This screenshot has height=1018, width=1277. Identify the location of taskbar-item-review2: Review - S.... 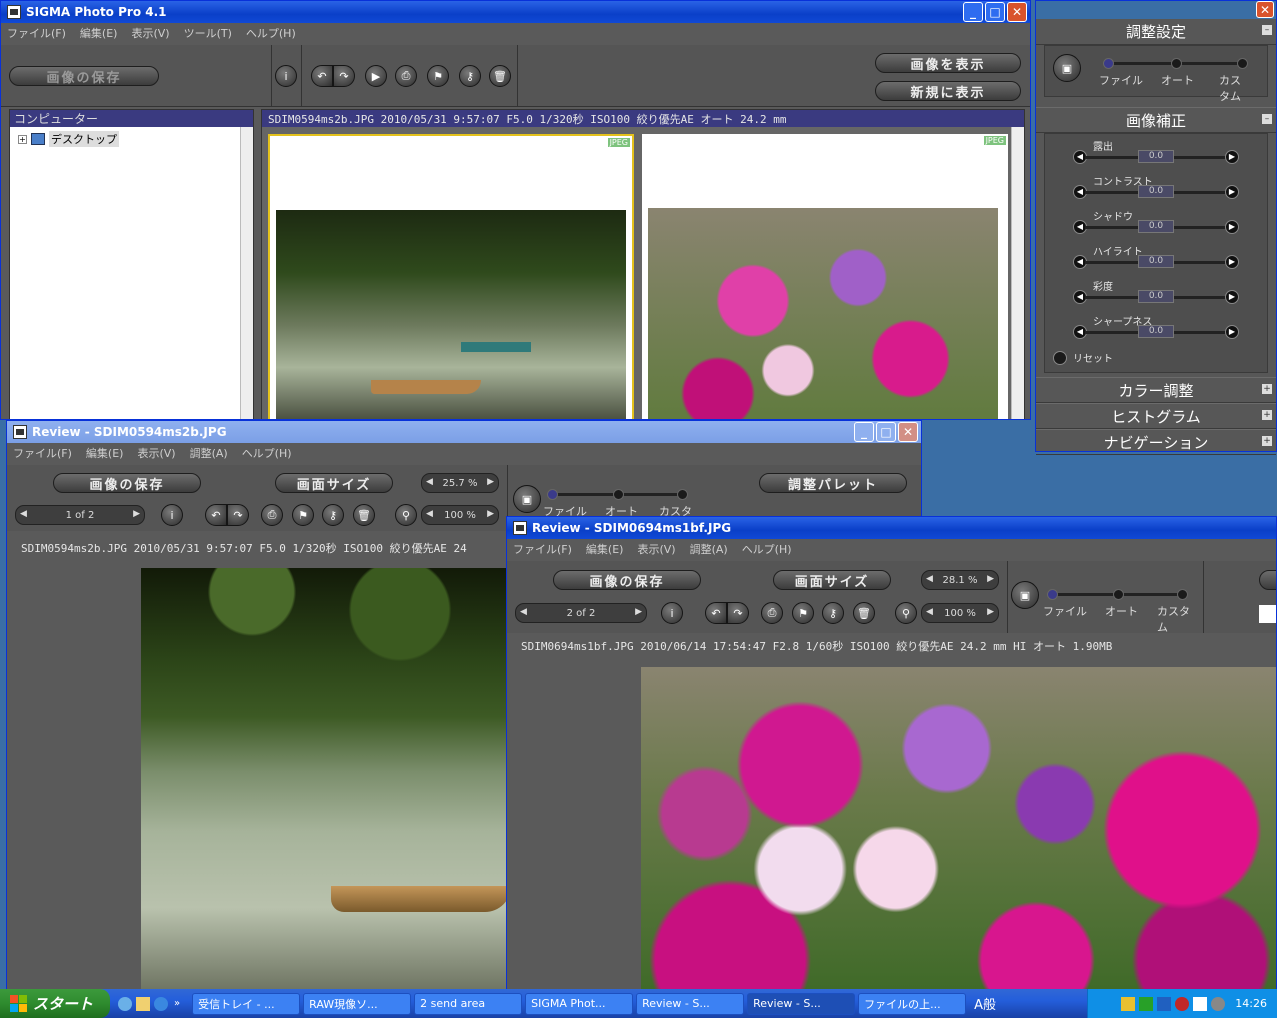
(801, 1003).